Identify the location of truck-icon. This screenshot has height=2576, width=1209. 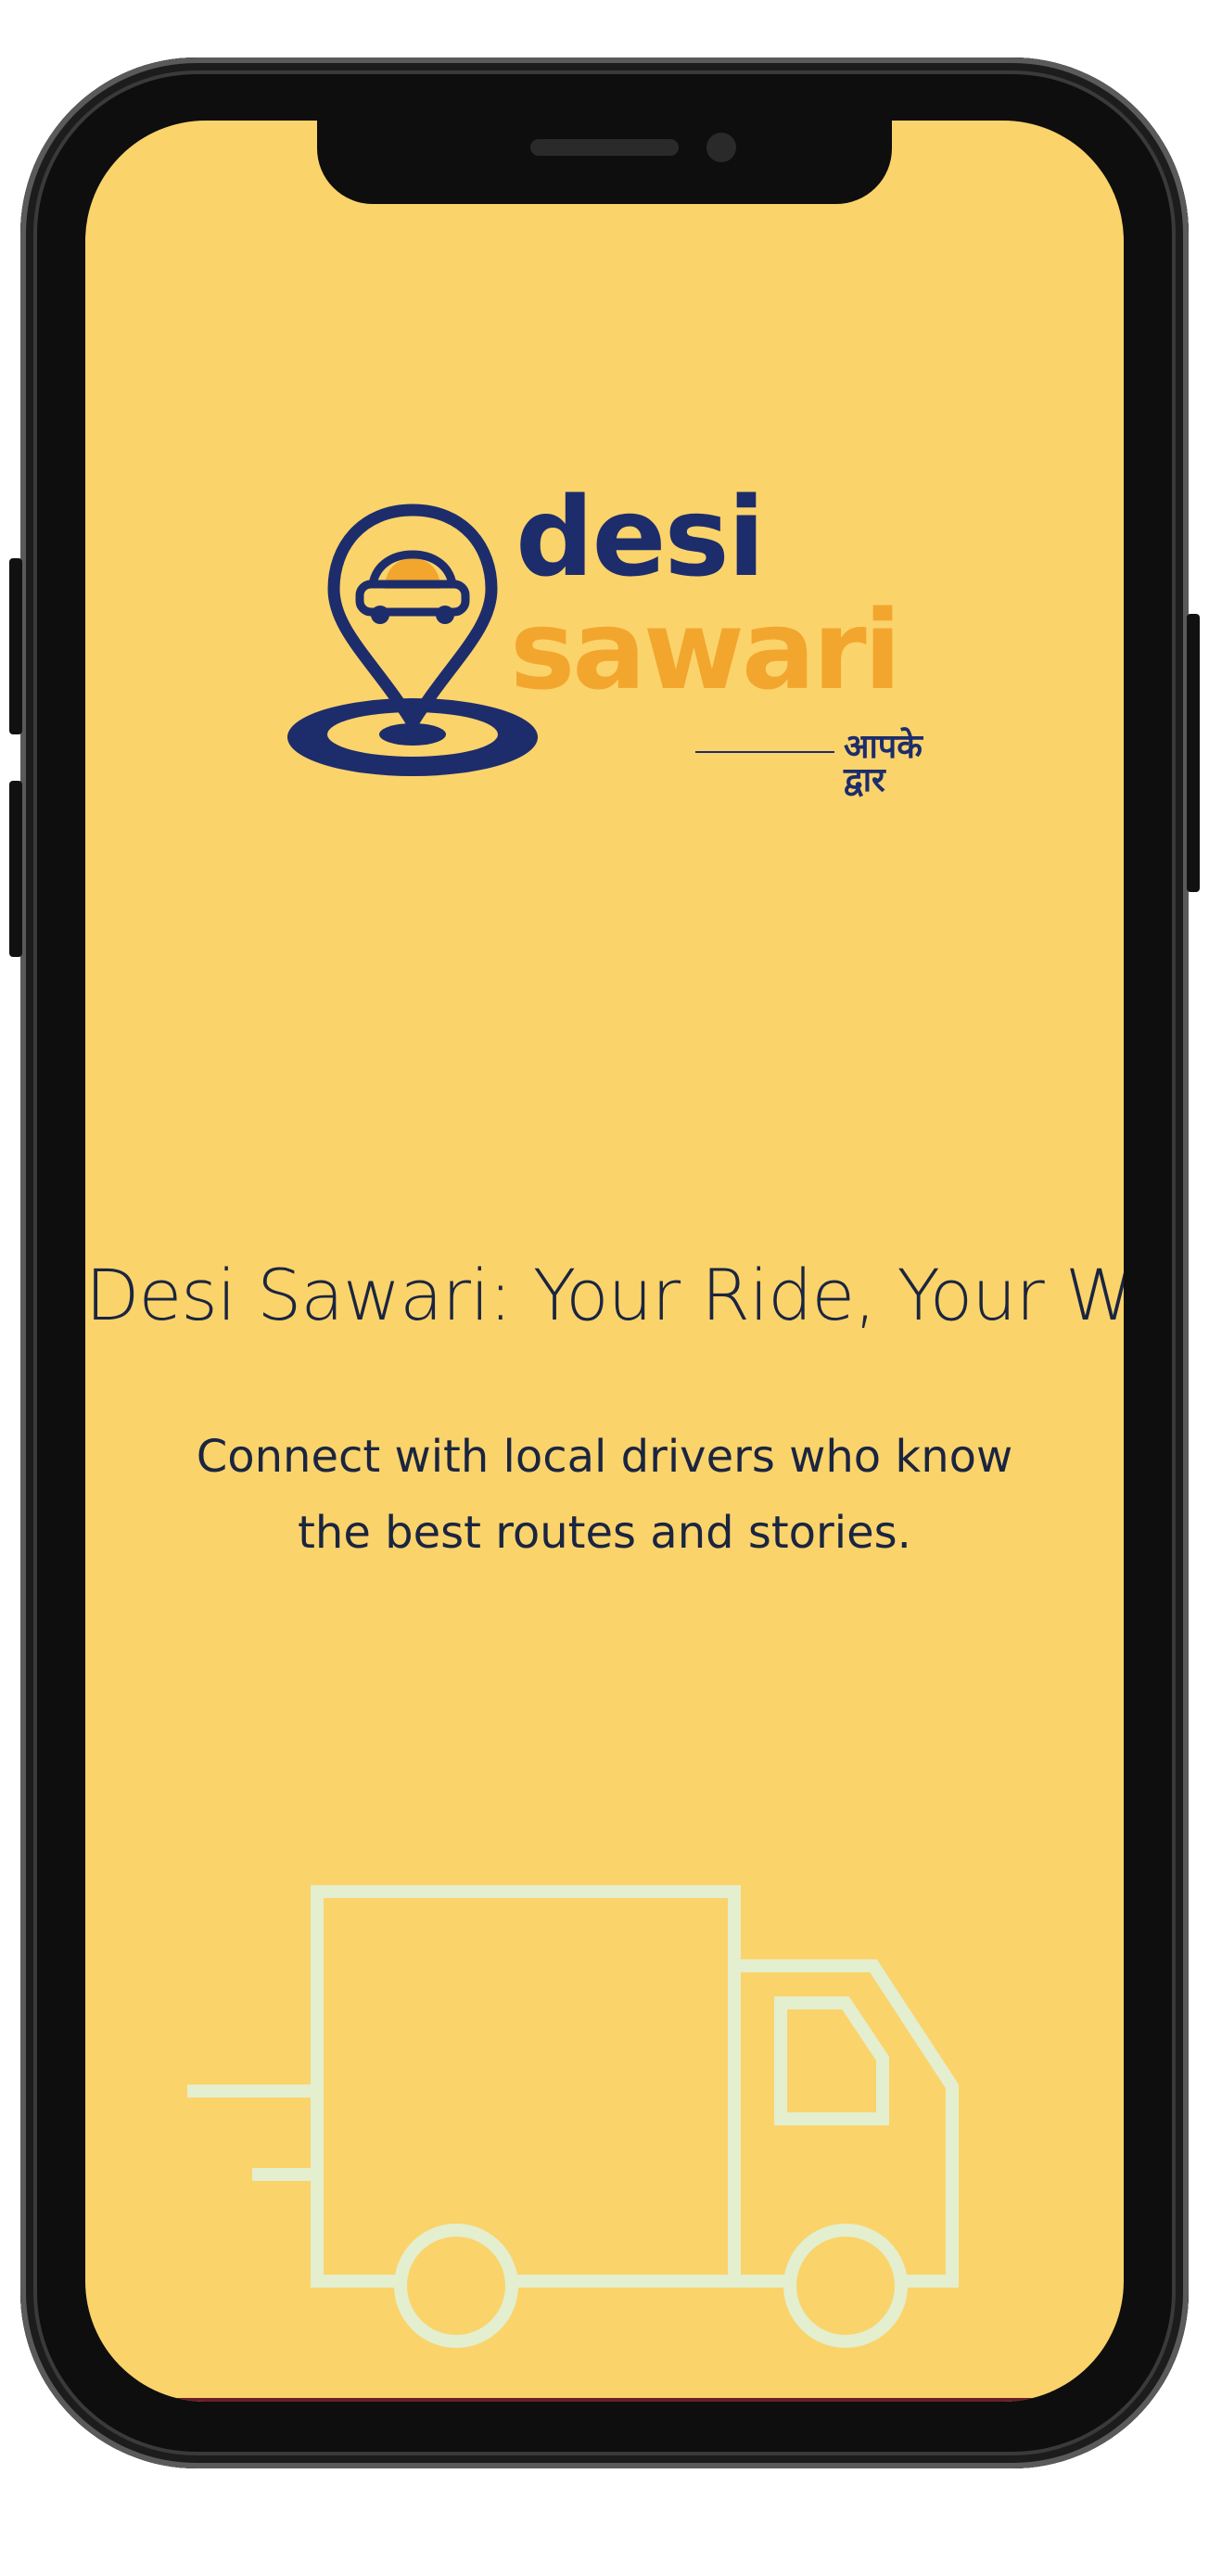
(573, 2116).